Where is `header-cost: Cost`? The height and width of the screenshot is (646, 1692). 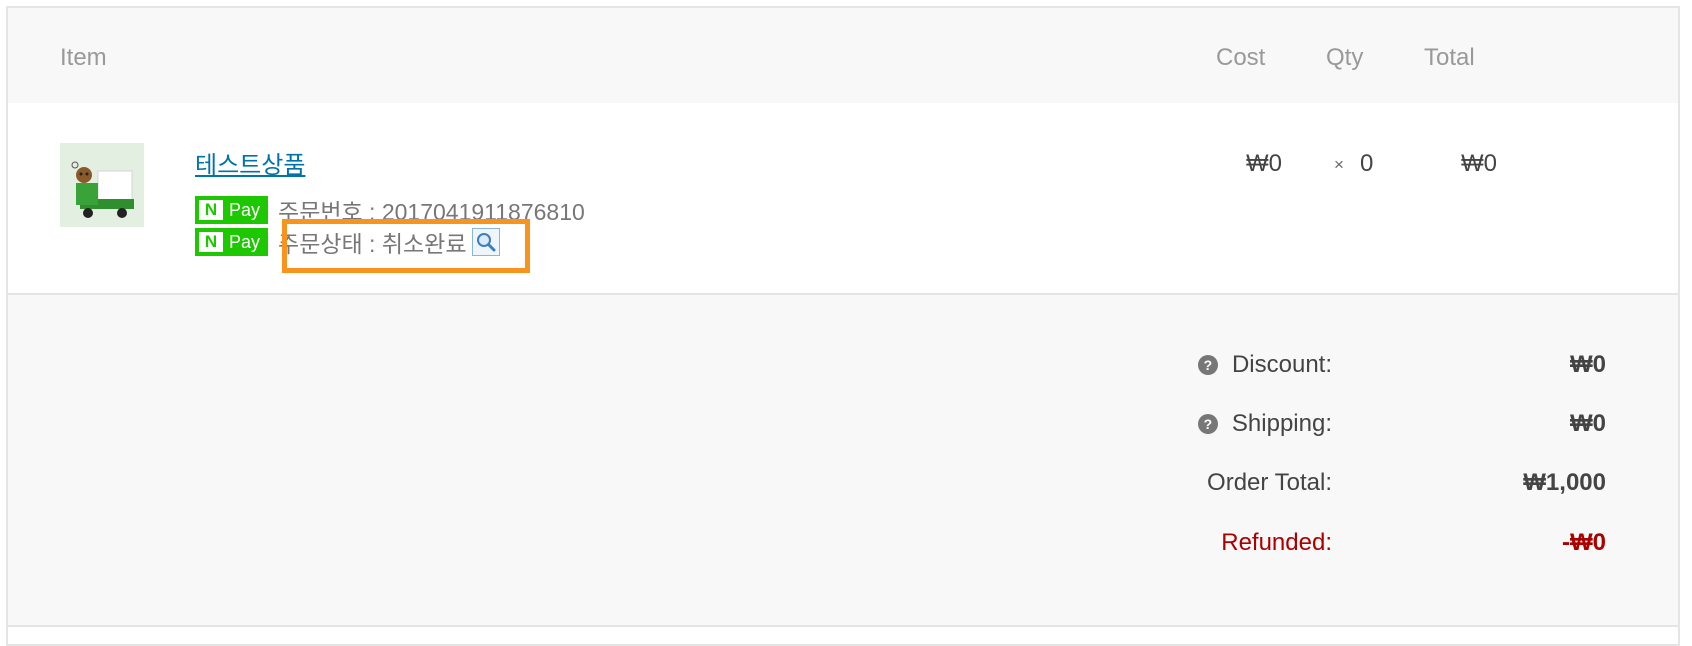 header-cost: Cost is located at coordinates (1241, 57).